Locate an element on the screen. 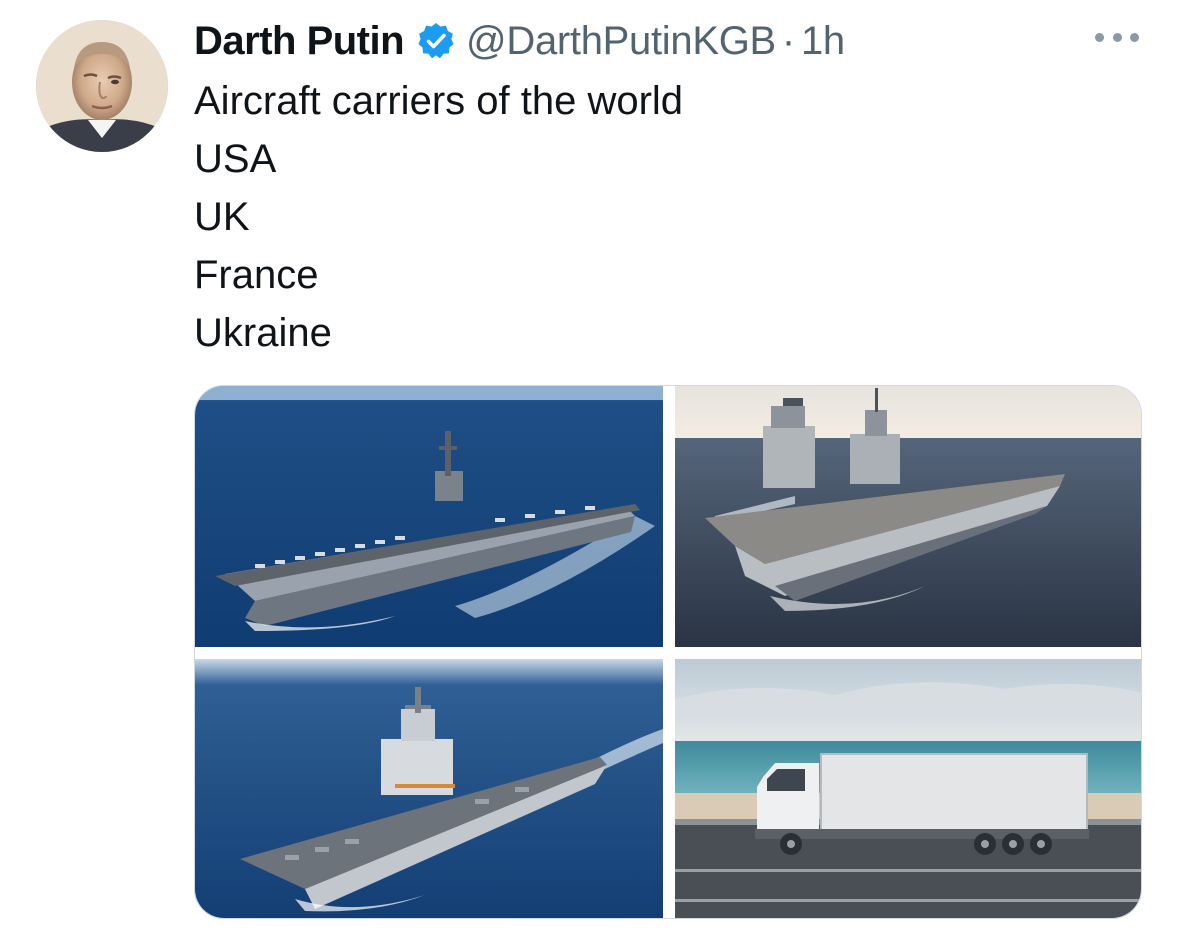 This screenshot has width=1179, height=947. verified-badge-icon is located at coordinates (436, 41).